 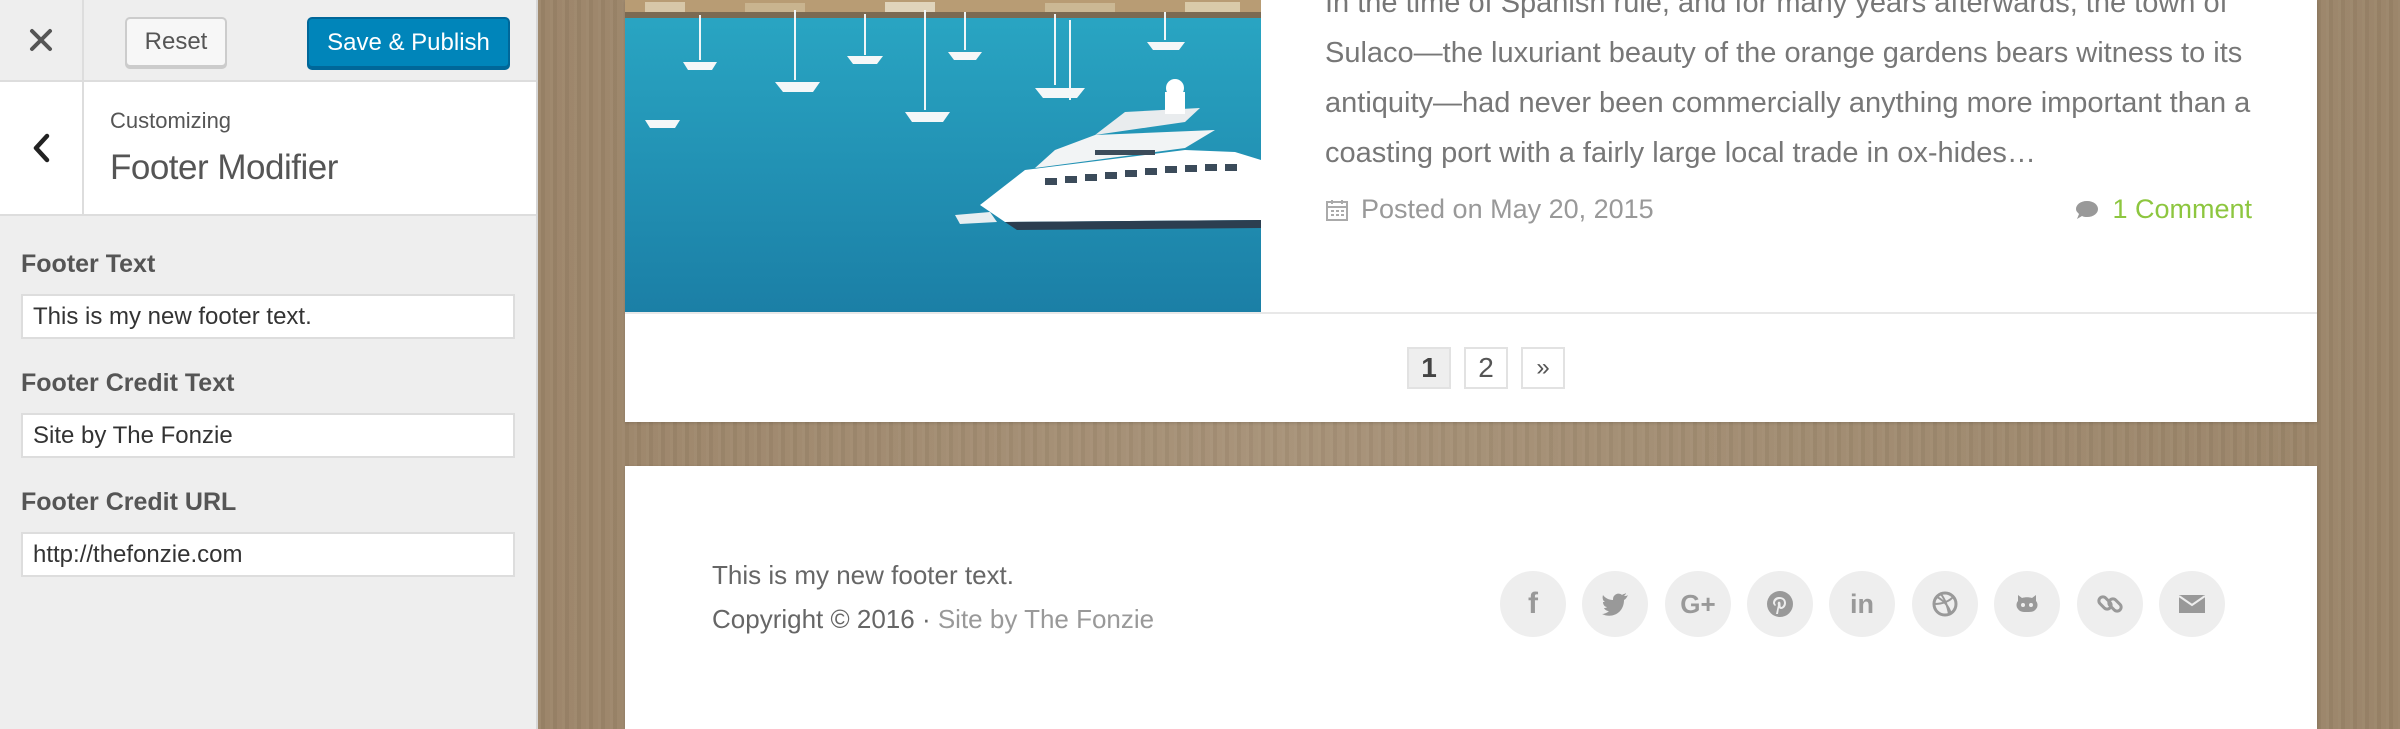 I want to click on divider, so click(x=1471, y=313).